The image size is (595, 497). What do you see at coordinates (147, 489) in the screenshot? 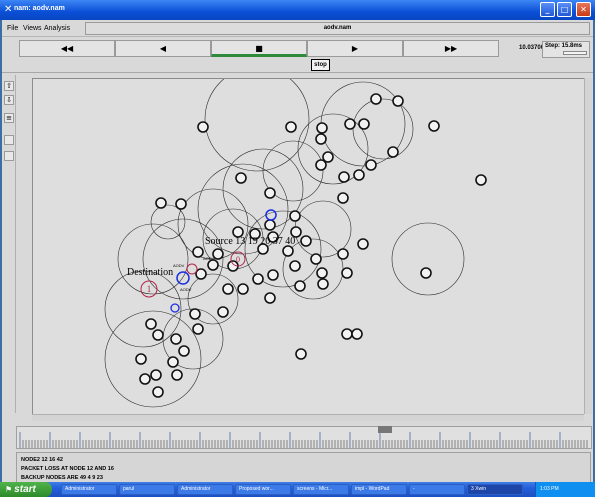
I see `task-button: parul` at bounding box center [147, 489].